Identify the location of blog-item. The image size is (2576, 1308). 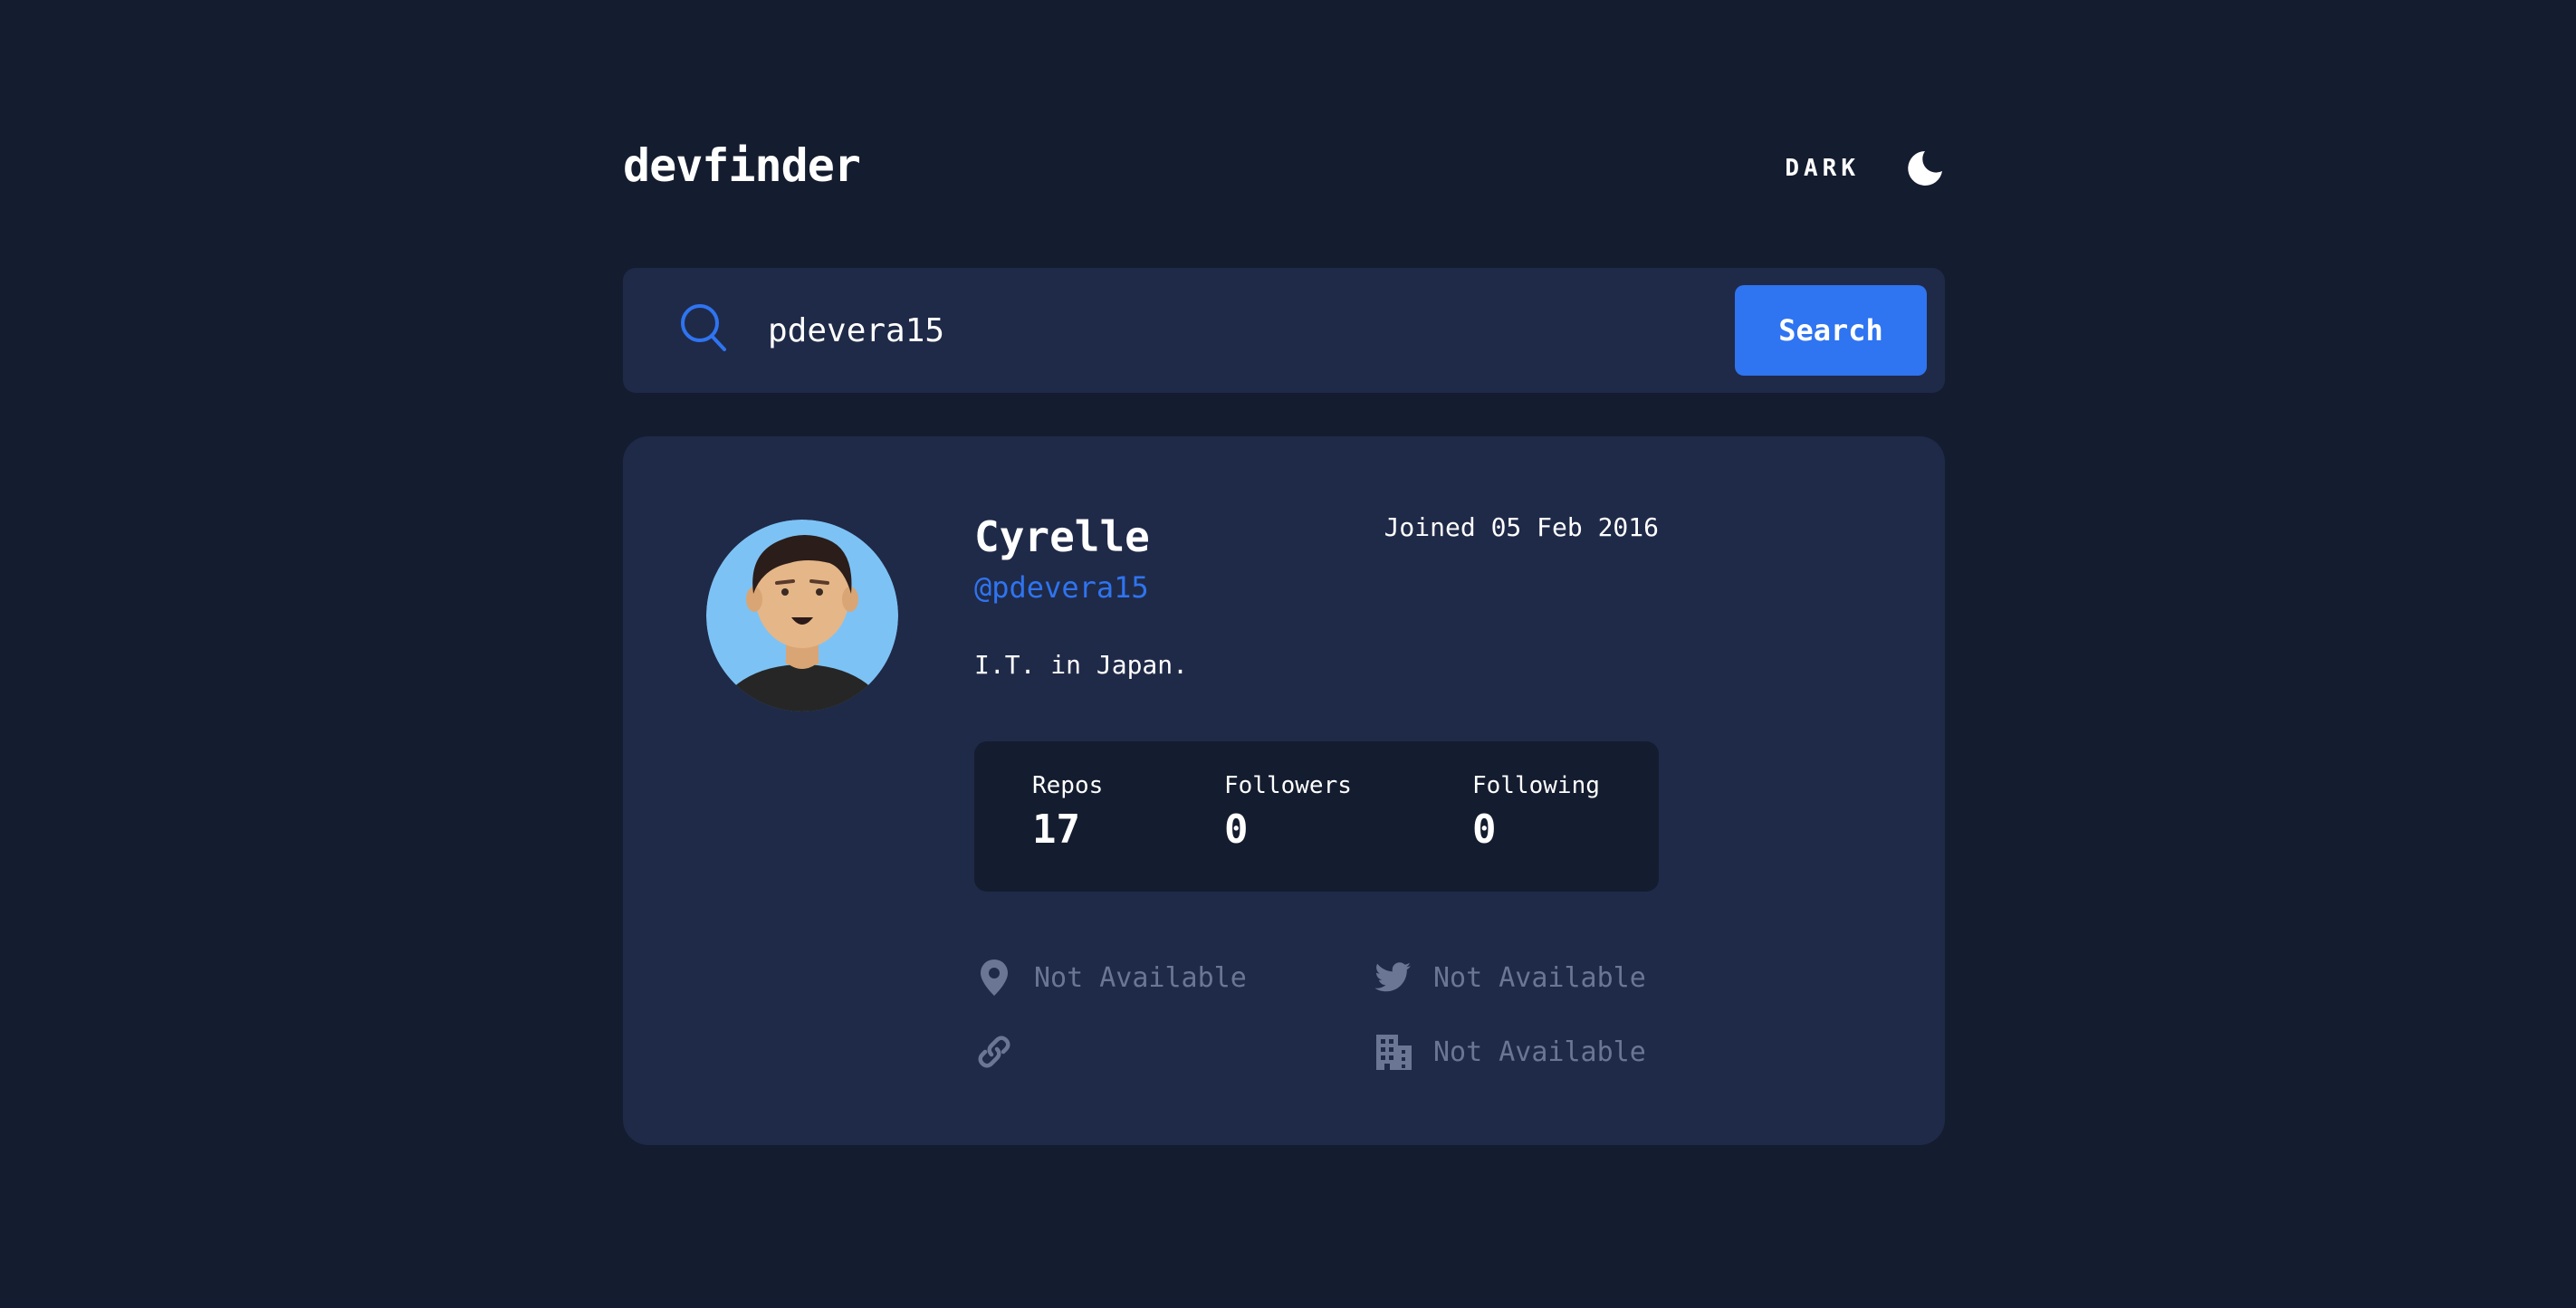
(1004, 1051).